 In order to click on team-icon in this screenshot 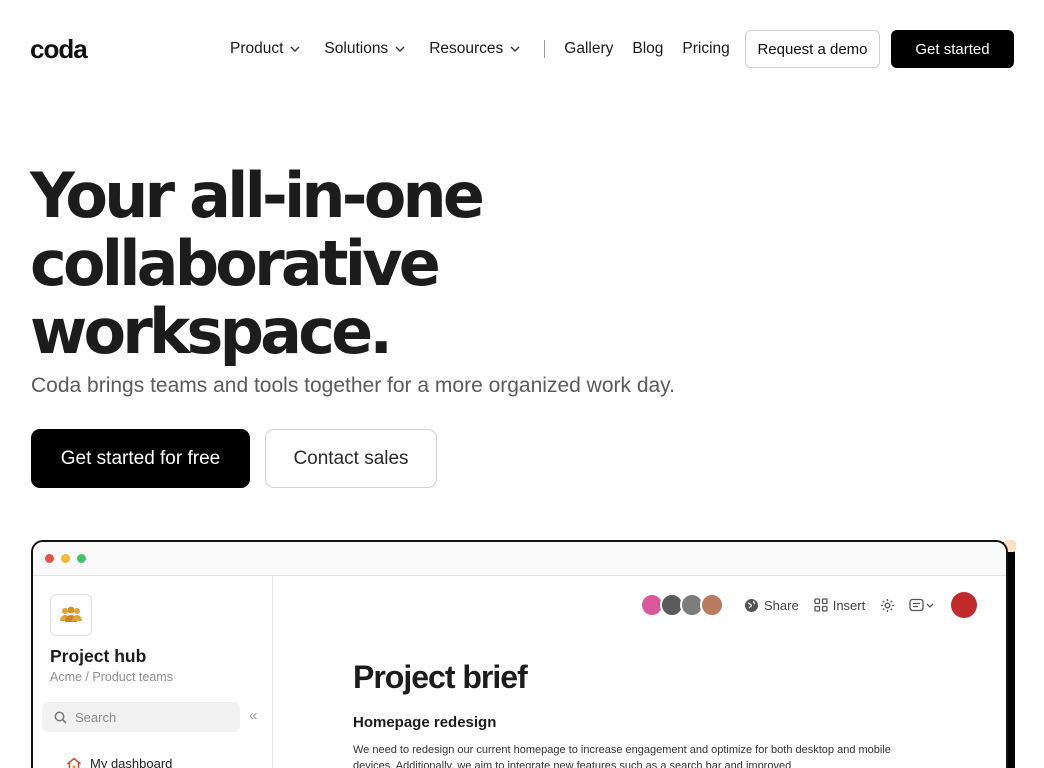, I will do `click(71, 615)`.